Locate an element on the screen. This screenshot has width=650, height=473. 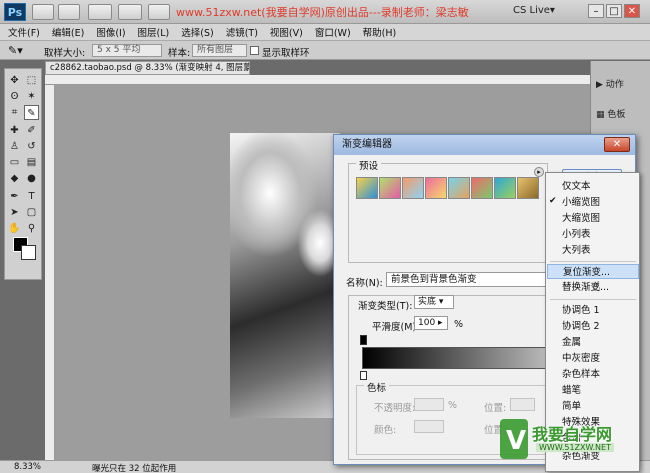
opacity-stop-left is located at coordinates (363, 340).